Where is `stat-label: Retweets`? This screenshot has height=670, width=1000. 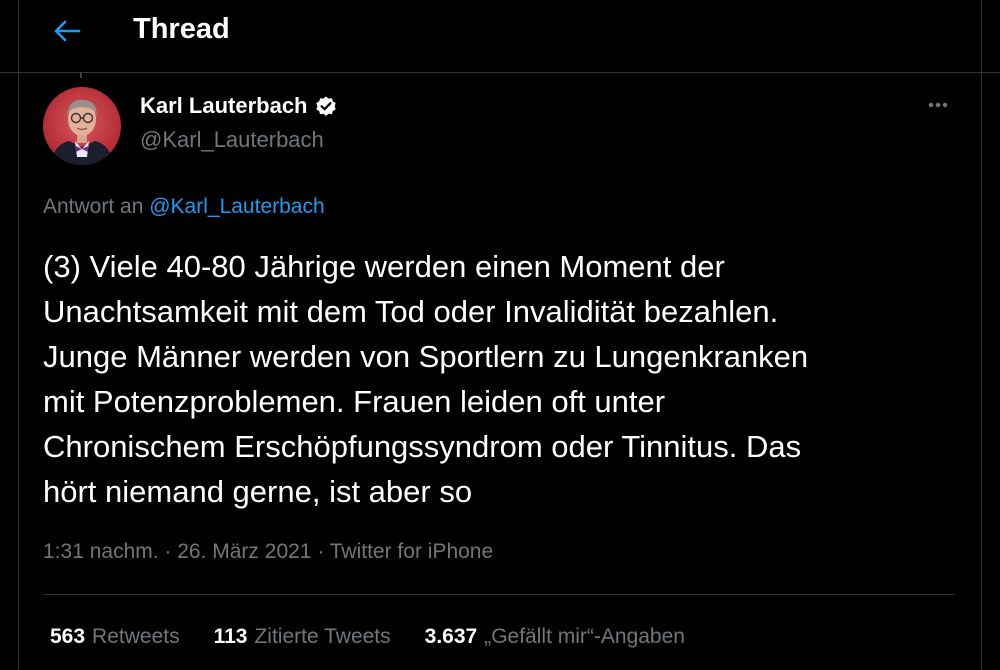
stat-label: Retweets is located at coordinates (136, 636).